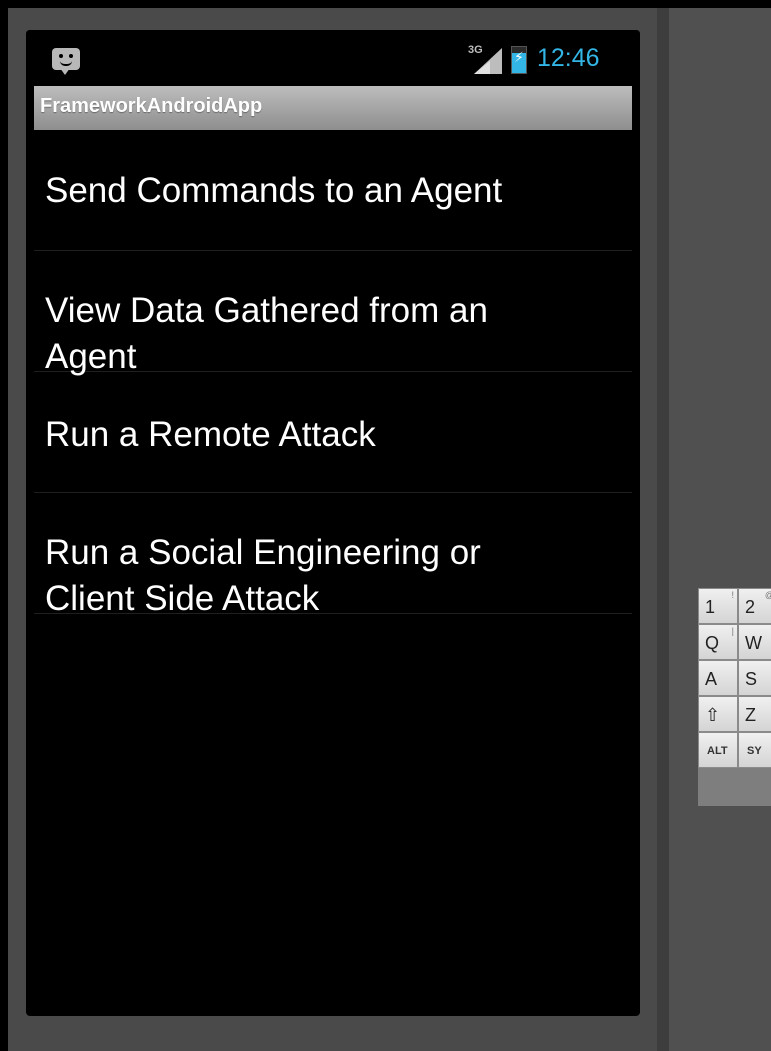  I want to click on status-bar: 3G ⚡ 12:46, so click(333, 58).